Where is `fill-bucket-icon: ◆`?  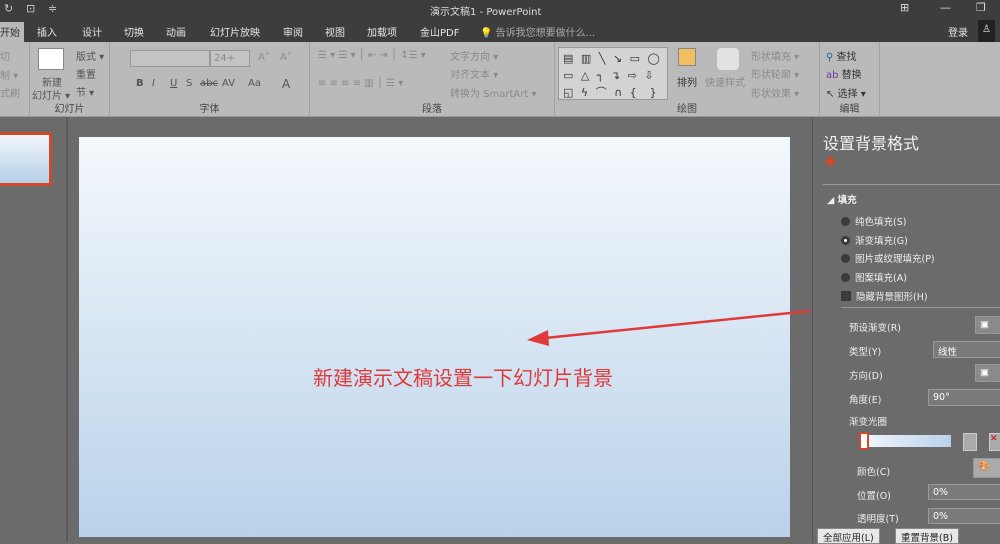
fill-bucket-icon: ◆ is located at coordinates (830, 161).